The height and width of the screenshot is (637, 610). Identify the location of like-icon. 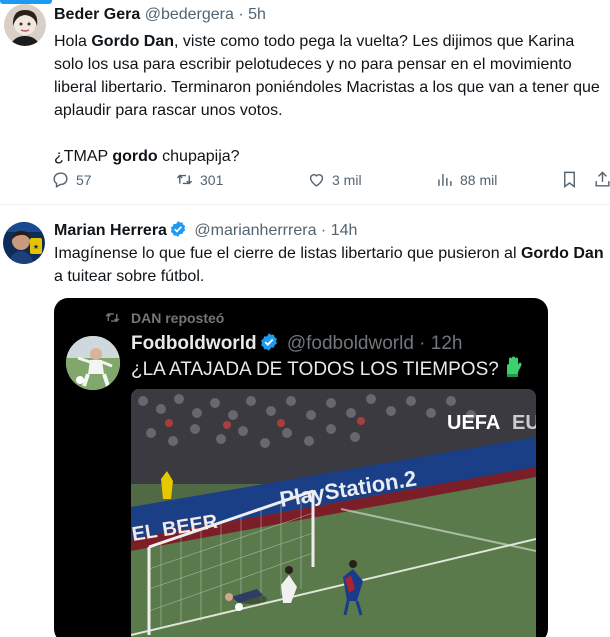
(316, 180).